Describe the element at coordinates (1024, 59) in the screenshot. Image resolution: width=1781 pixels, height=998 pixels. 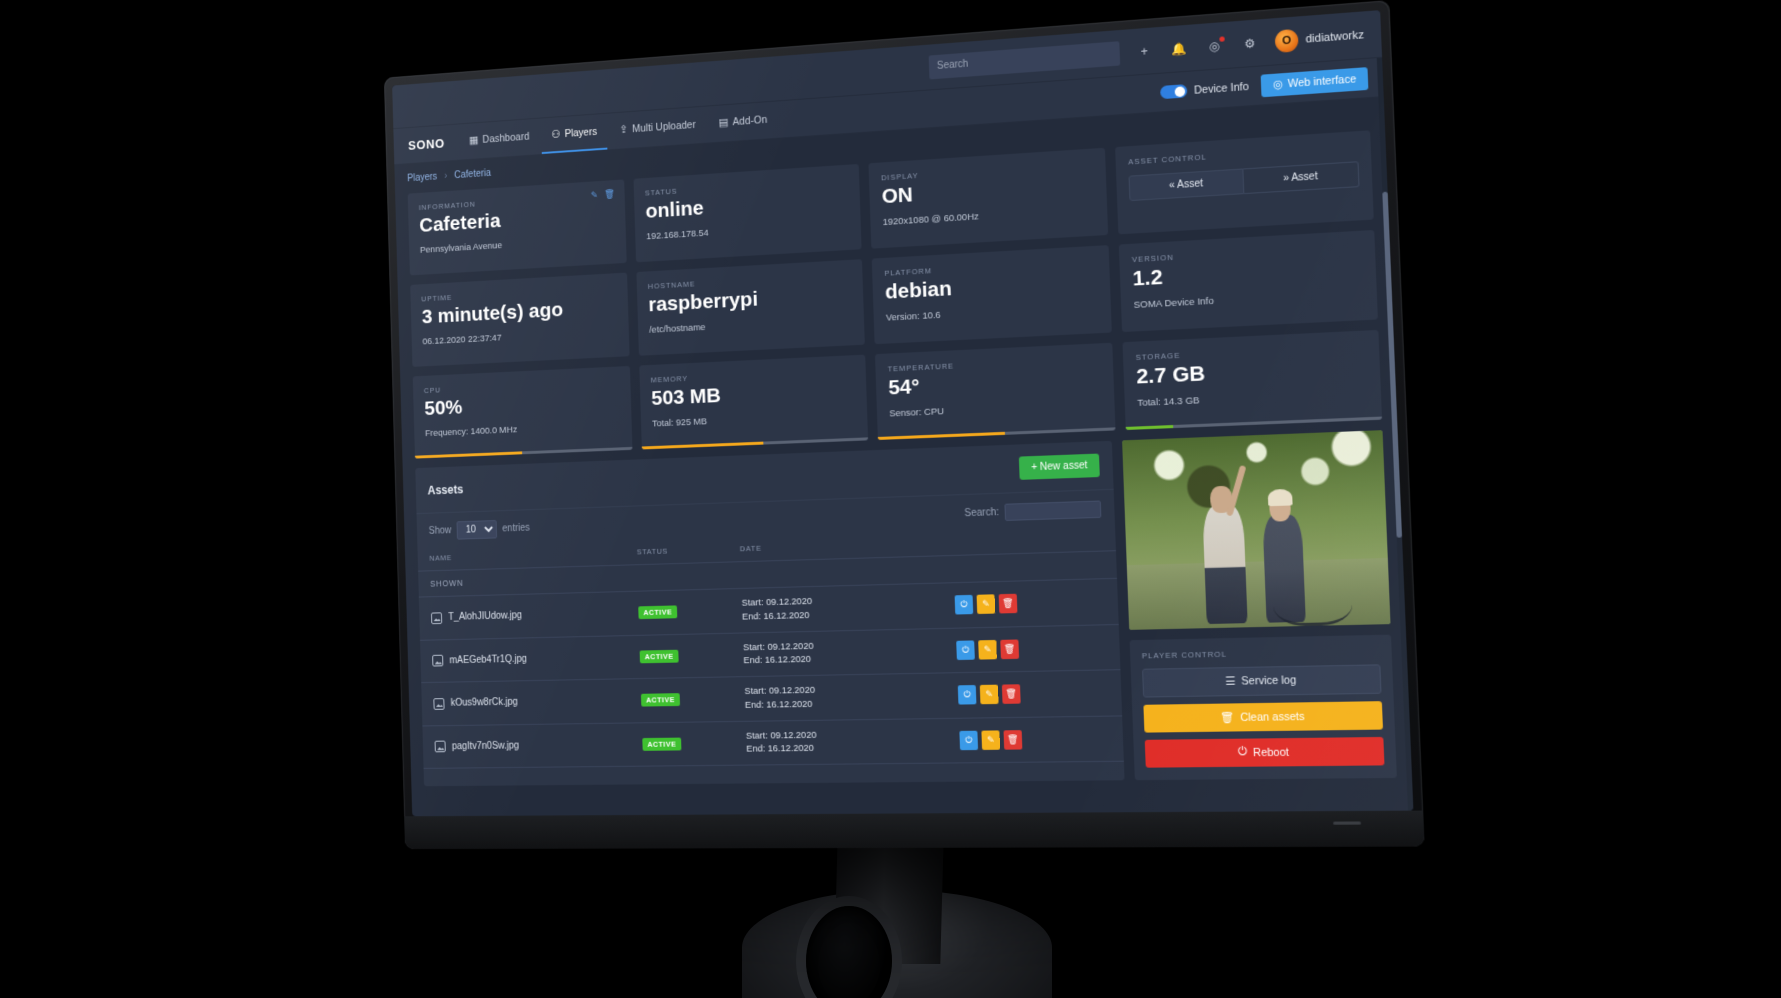
I see `global-search-input` at that location.